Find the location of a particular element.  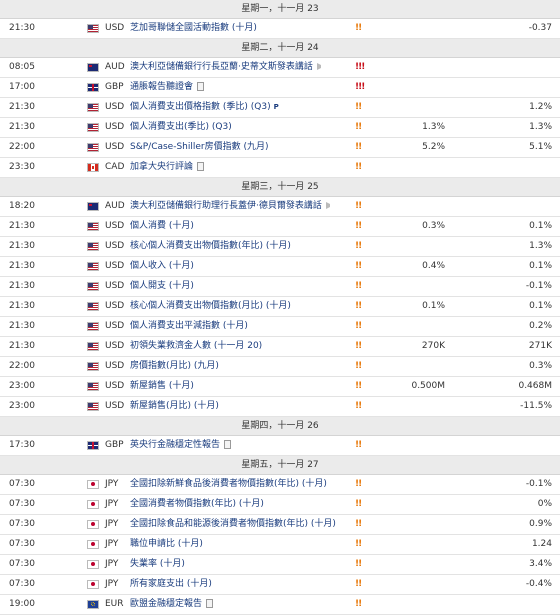

event-time: 08:05 is located at coordinates (22, 67).